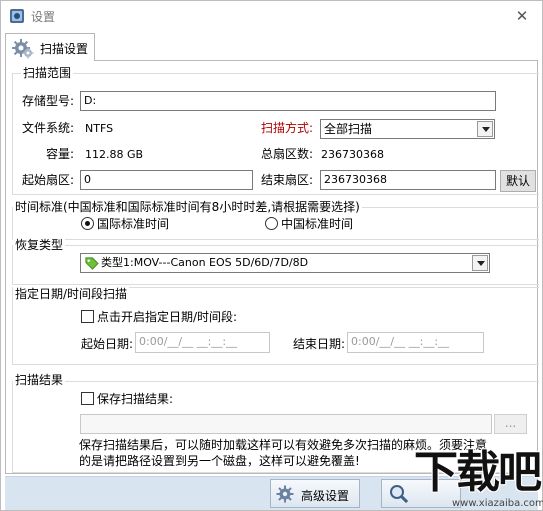 The height and width of the screenshot is (511, 543). I want to click on start-date-label: 起始日期:, so click(107, 344).